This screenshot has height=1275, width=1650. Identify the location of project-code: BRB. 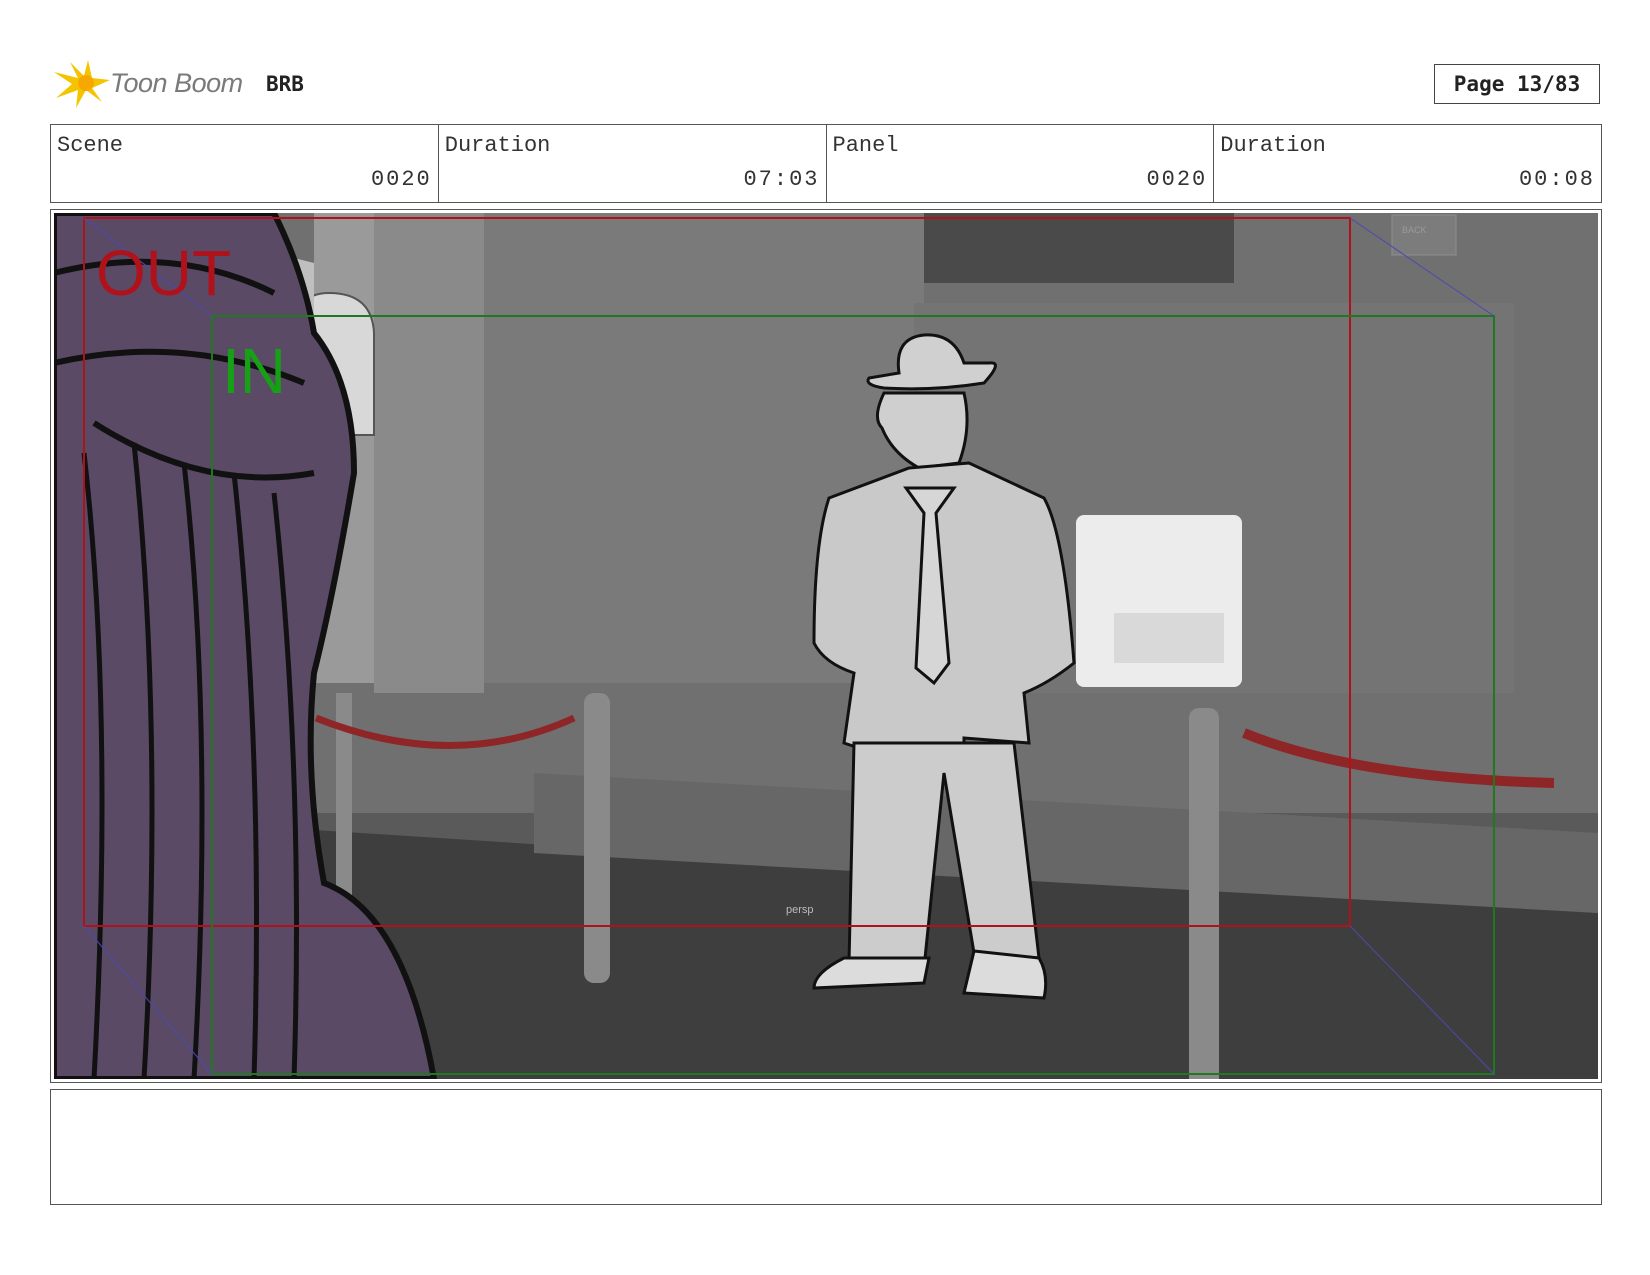
(285, 84).